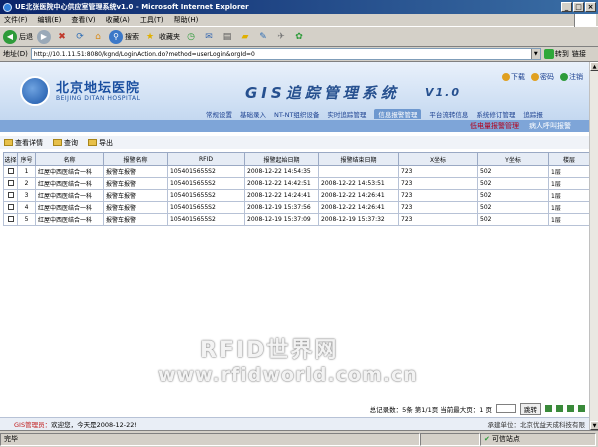 Image resolution: width=598 pixels, height=447 pixels. Describe the element at coordinates (346, 114) in the screenshot. I see `nav-realtime-tracking: 实时追踪管理` at that location.